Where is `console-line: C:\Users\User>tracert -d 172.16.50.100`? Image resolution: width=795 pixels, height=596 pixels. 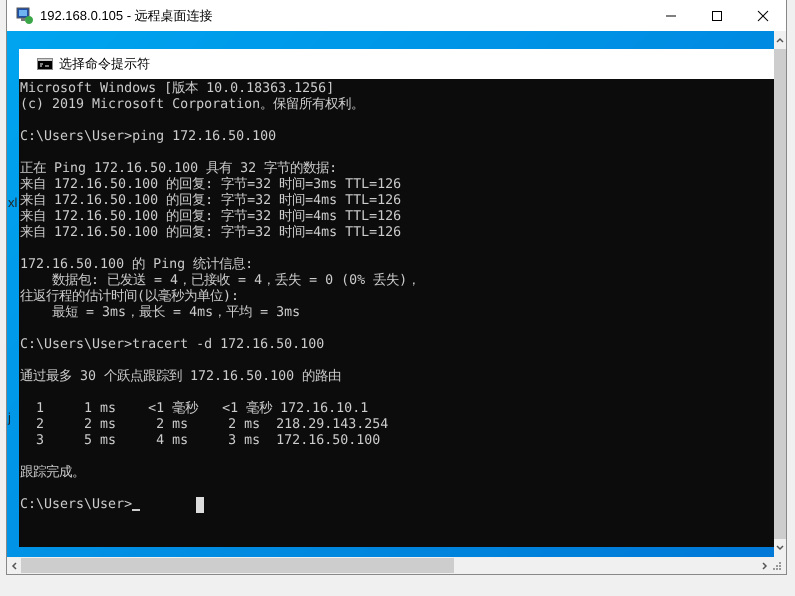 console-line: C:\Users\User>tracert -d 172.16.50.100 is located at coordinates (172, 345).